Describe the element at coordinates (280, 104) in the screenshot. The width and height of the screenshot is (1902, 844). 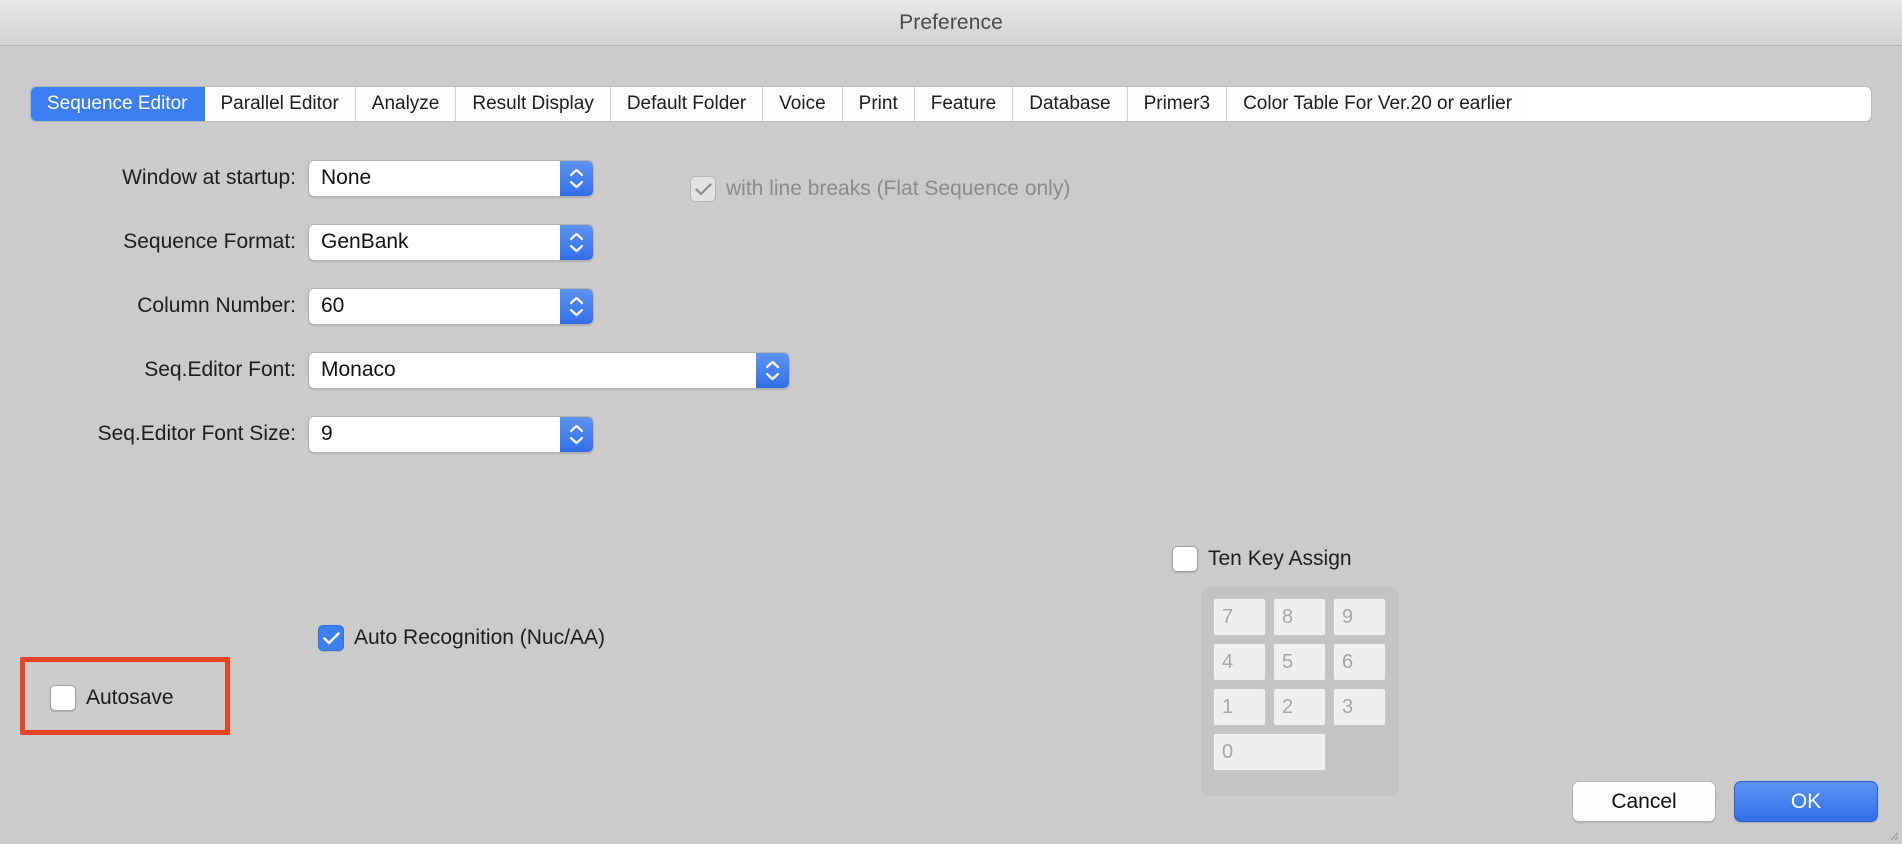
I see `tab-parallel-editor: Parallel Editor` at that location.